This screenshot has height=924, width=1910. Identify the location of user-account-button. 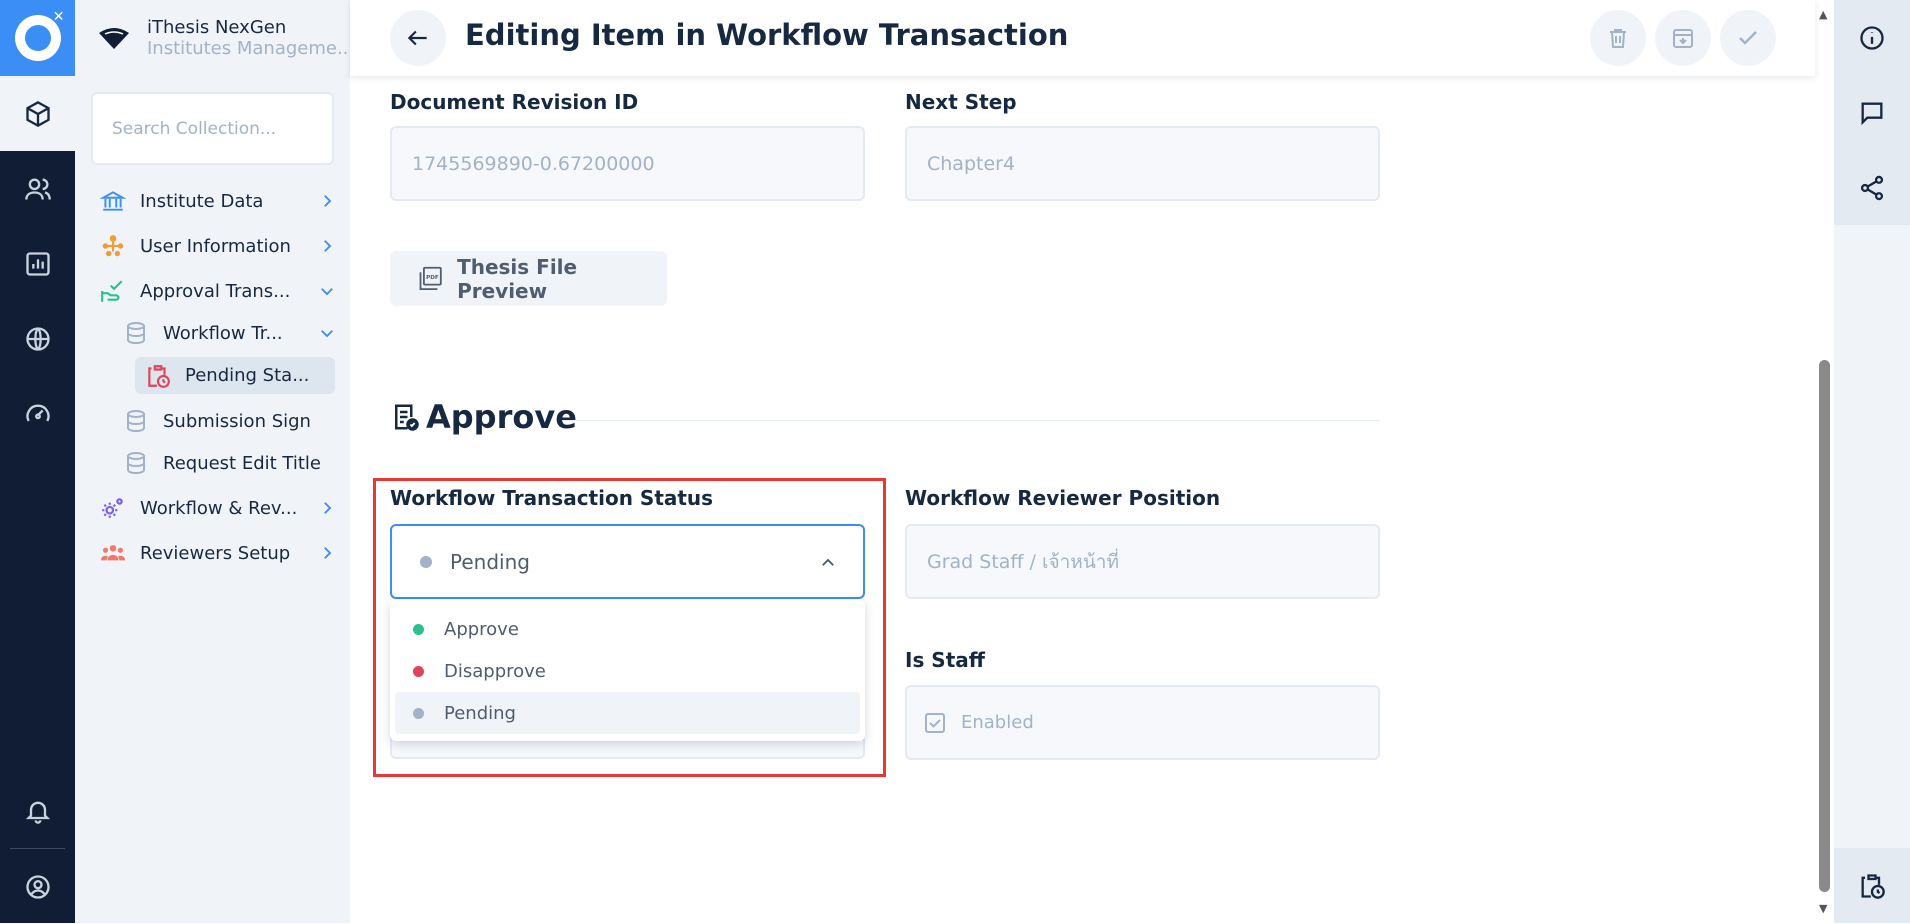
(37, 886).